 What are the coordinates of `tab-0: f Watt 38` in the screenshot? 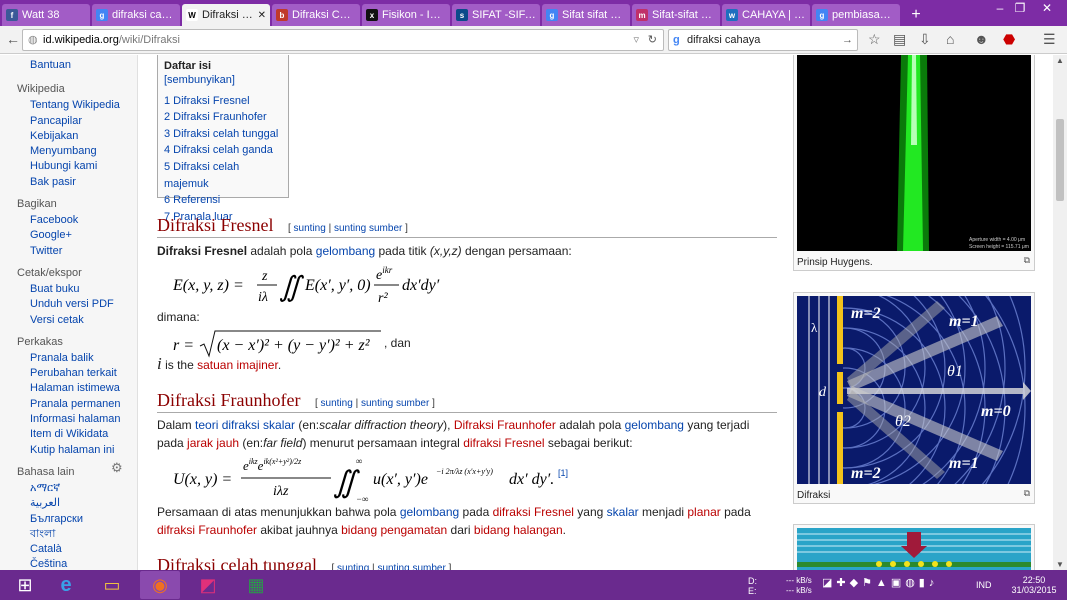 It's located at (46, 15).